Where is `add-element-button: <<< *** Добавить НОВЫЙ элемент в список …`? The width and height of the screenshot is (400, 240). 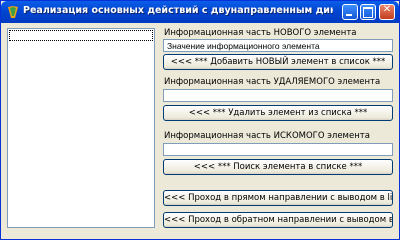 add-element-button: <<< *** Добавить НОВЫЙ элемент в список … is located at coordinates (278, 62).